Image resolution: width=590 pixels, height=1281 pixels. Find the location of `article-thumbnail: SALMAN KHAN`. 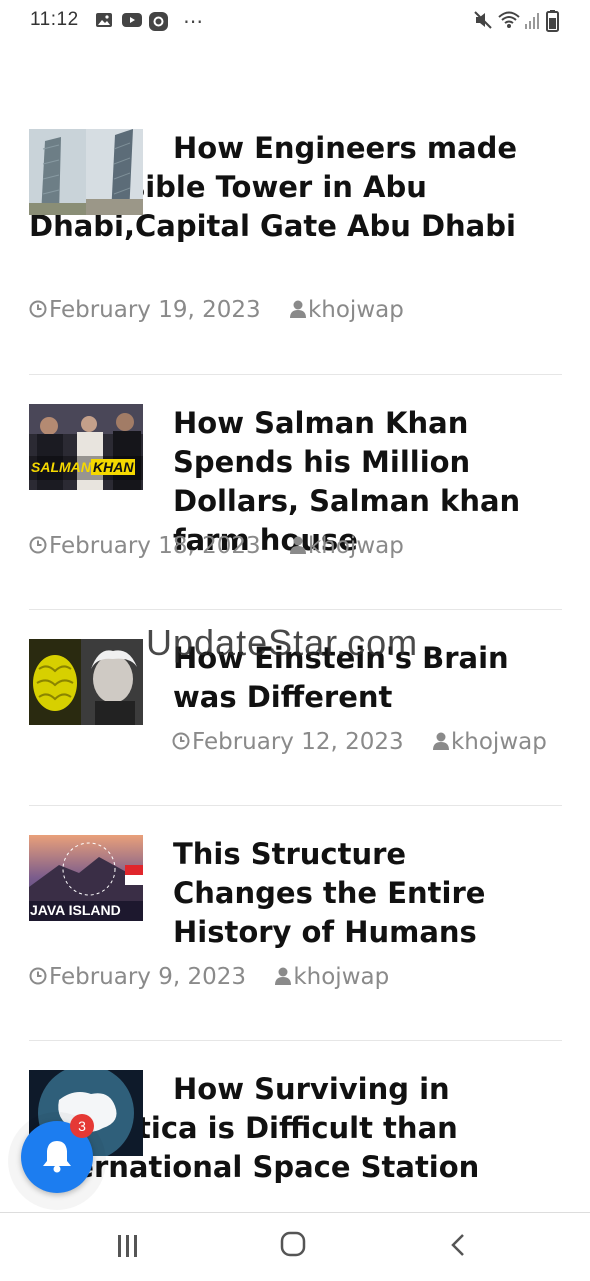

article-thumbnail: SALMAN KHAN is located at coordinates (86, 447).